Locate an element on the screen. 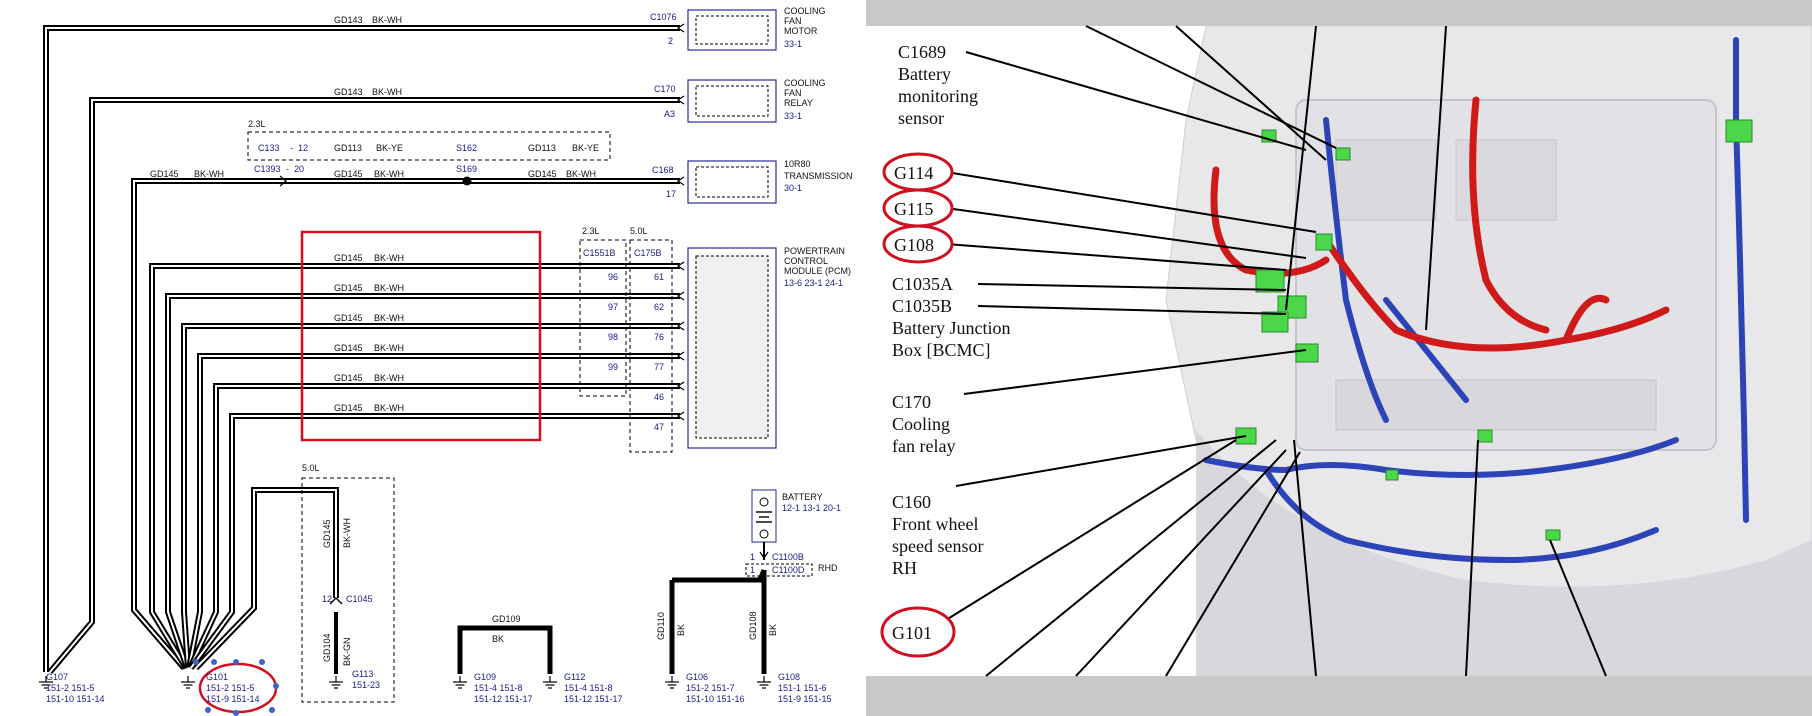 The width and height of the screenshot is (1812, 716). svg-text: 151-1 151-6 is located at coordinates (802, 688).